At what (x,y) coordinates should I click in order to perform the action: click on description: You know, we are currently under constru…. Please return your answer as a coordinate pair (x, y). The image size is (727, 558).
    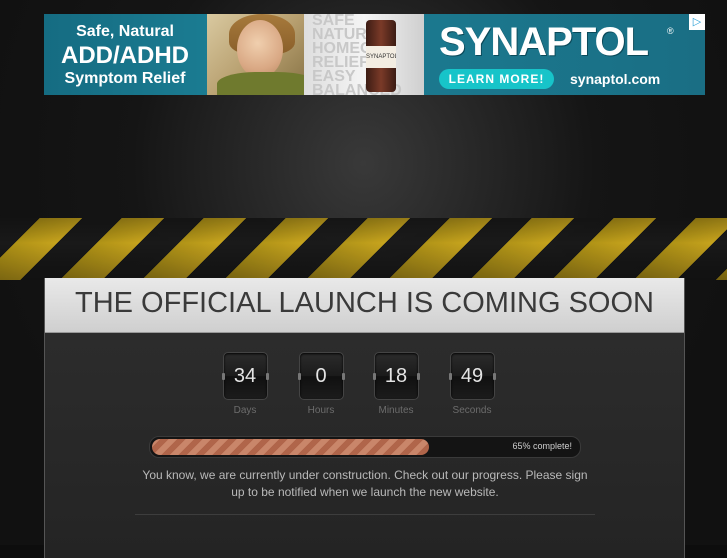
    Looking at the image, I should click on (365, 483).